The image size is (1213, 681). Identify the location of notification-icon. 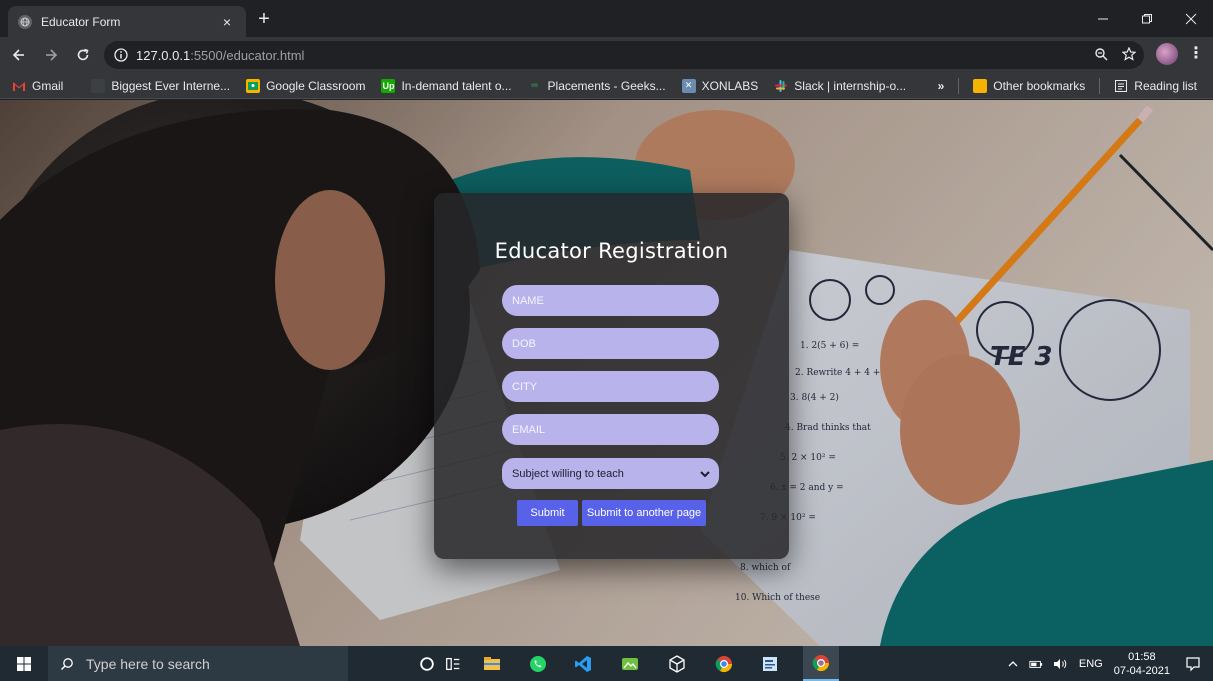
(1193, 664).